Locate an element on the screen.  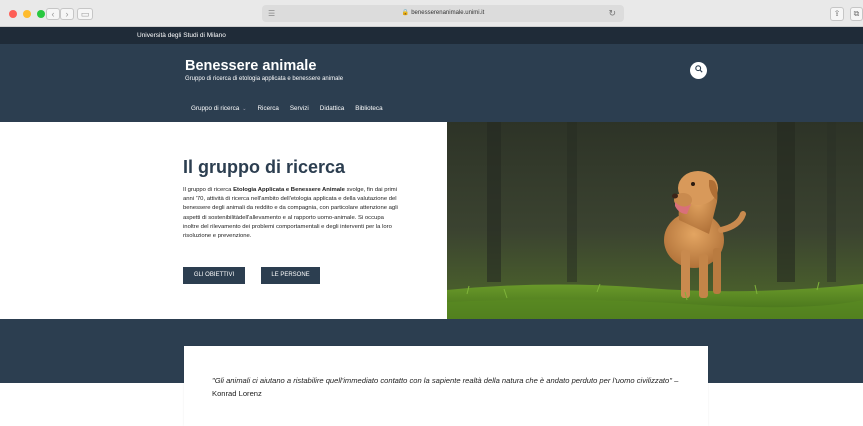
window-controls is located at coordinates (27, 14).